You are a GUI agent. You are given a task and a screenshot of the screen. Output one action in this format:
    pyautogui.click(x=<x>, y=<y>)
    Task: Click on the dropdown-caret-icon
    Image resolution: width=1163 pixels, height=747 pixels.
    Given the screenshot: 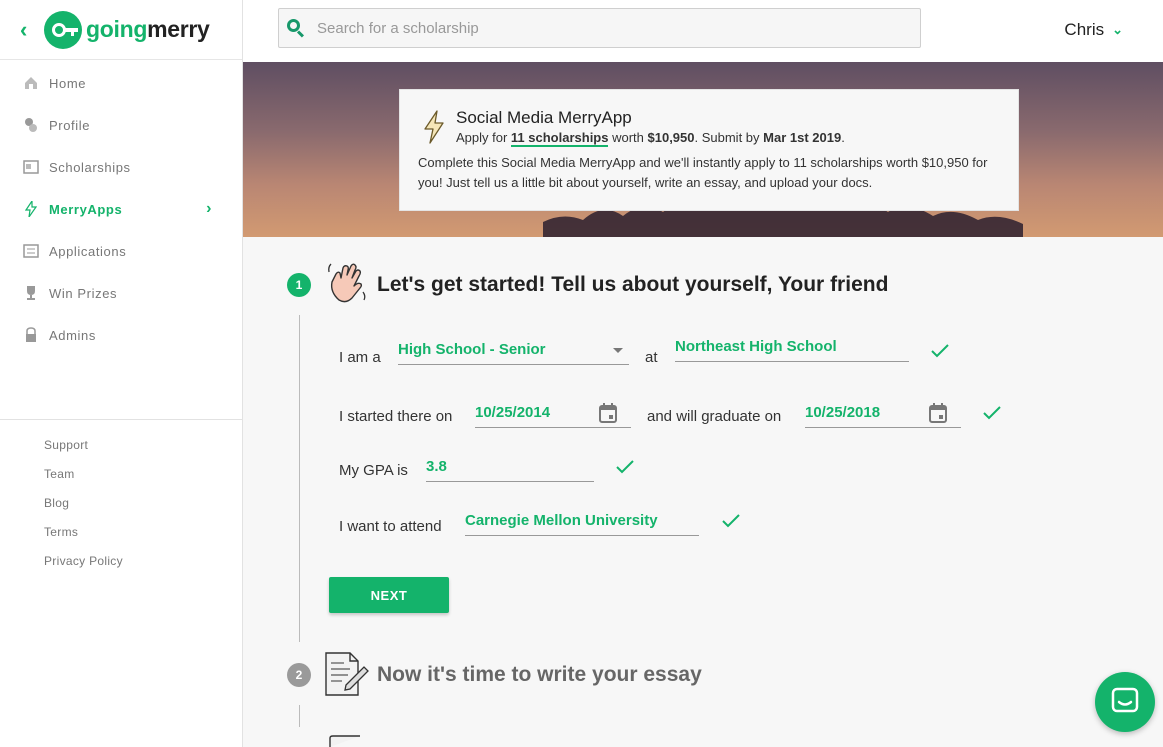 What is the action you would take?
    pyautogui.click(x=618, y=350)
    